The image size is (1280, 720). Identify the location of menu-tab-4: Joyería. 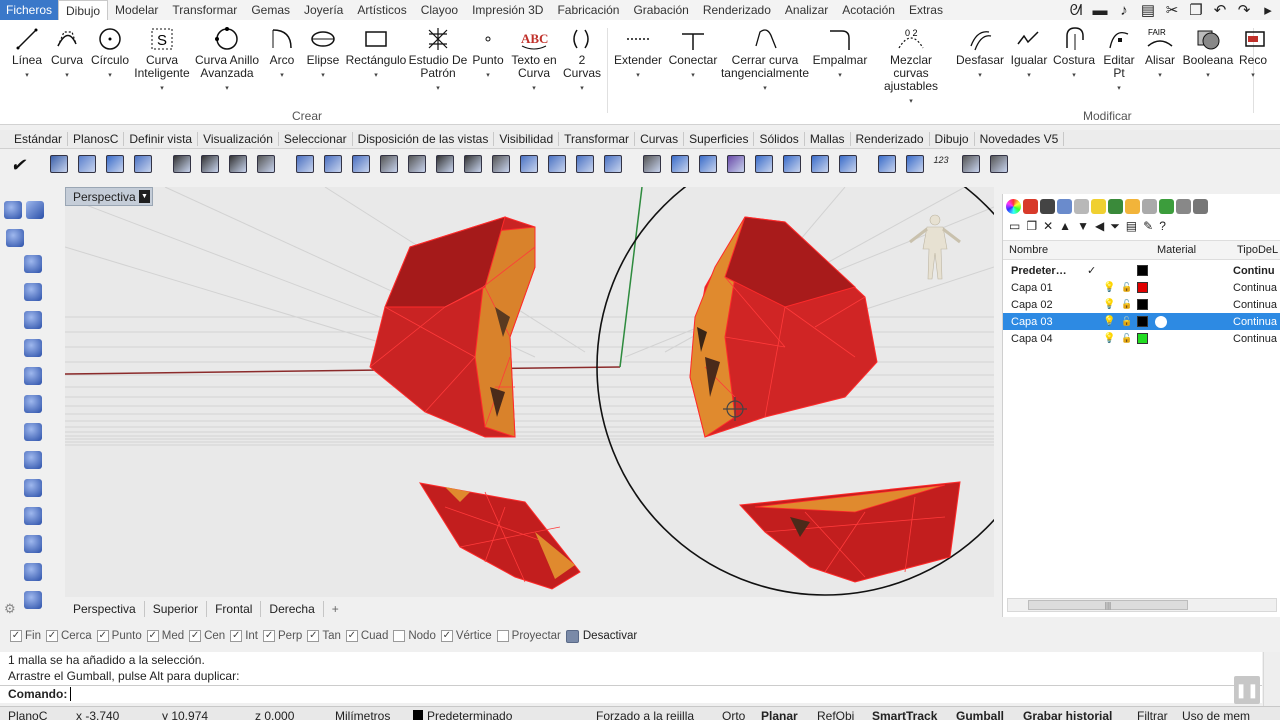
(323, 10).